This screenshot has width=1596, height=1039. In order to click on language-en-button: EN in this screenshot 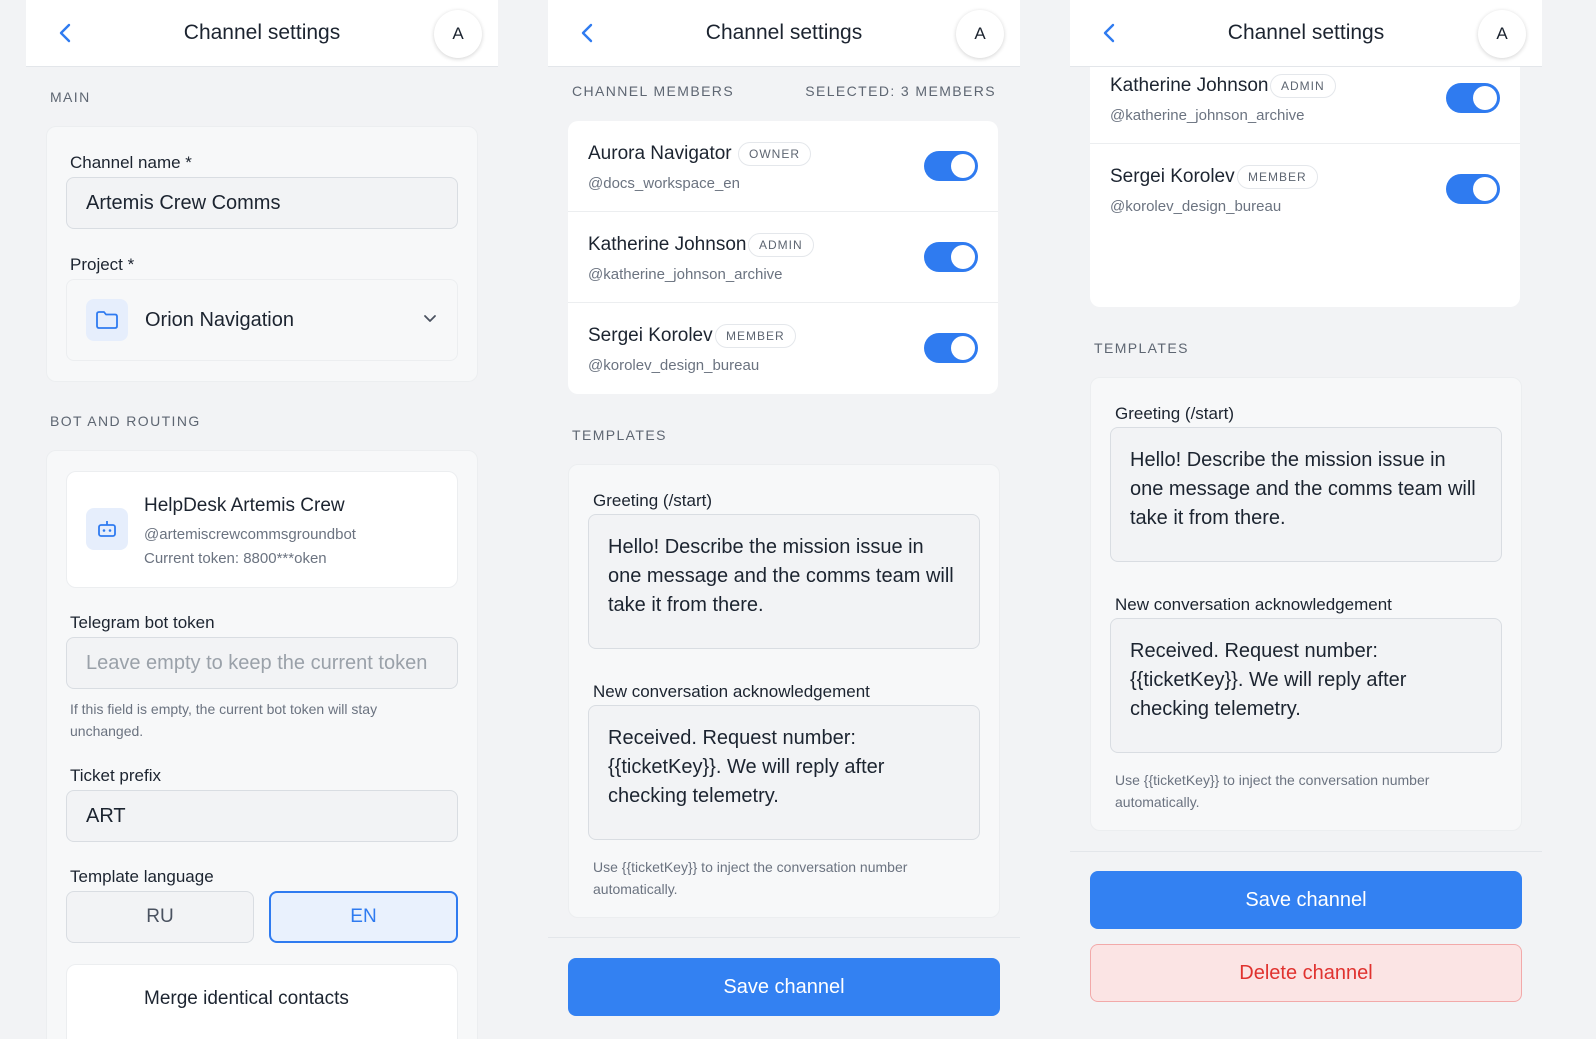, I will do `click(363, 917)`.